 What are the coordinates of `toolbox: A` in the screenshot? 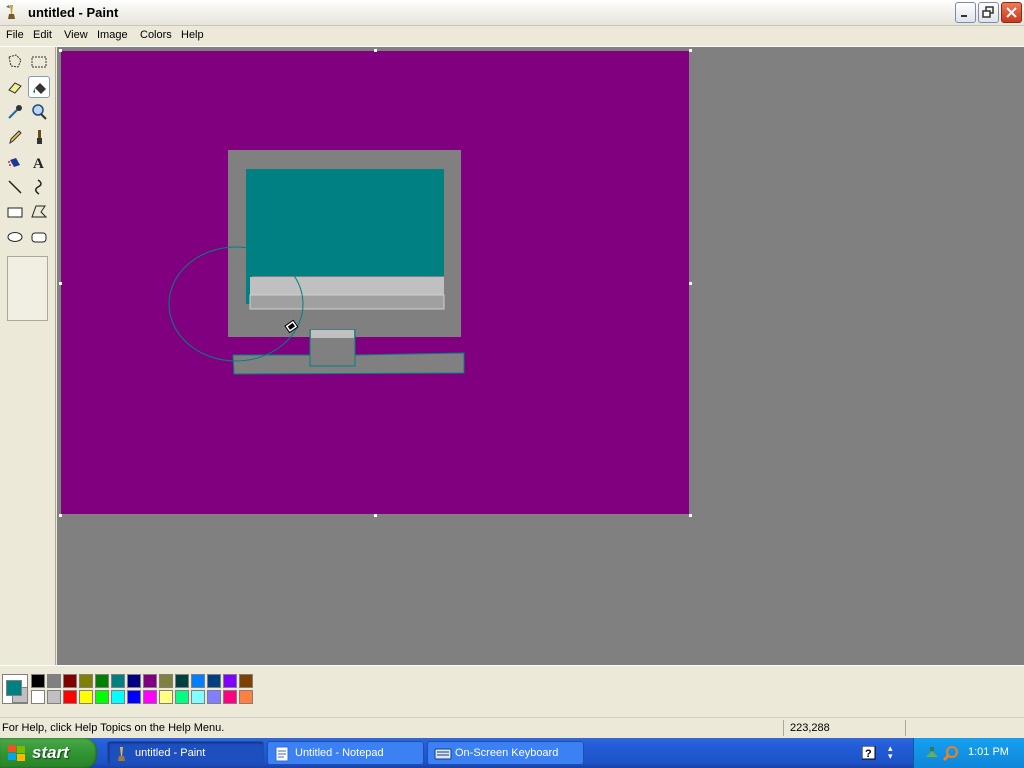 It's located at (28, 356).